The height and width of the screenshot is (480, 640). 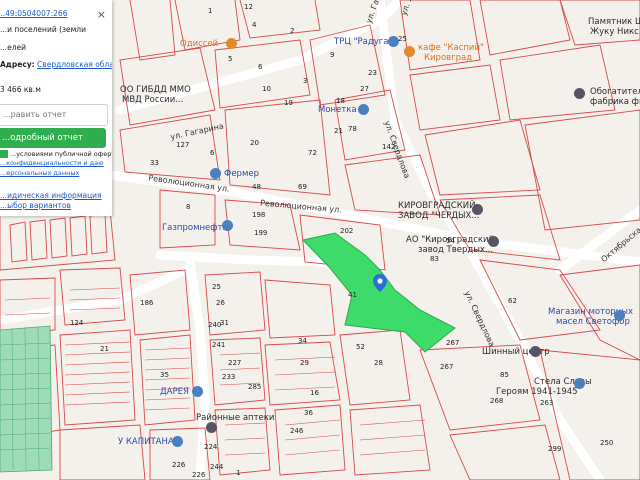 I want to click on email-input: ...равить отчет, so click(x=54, y=115).